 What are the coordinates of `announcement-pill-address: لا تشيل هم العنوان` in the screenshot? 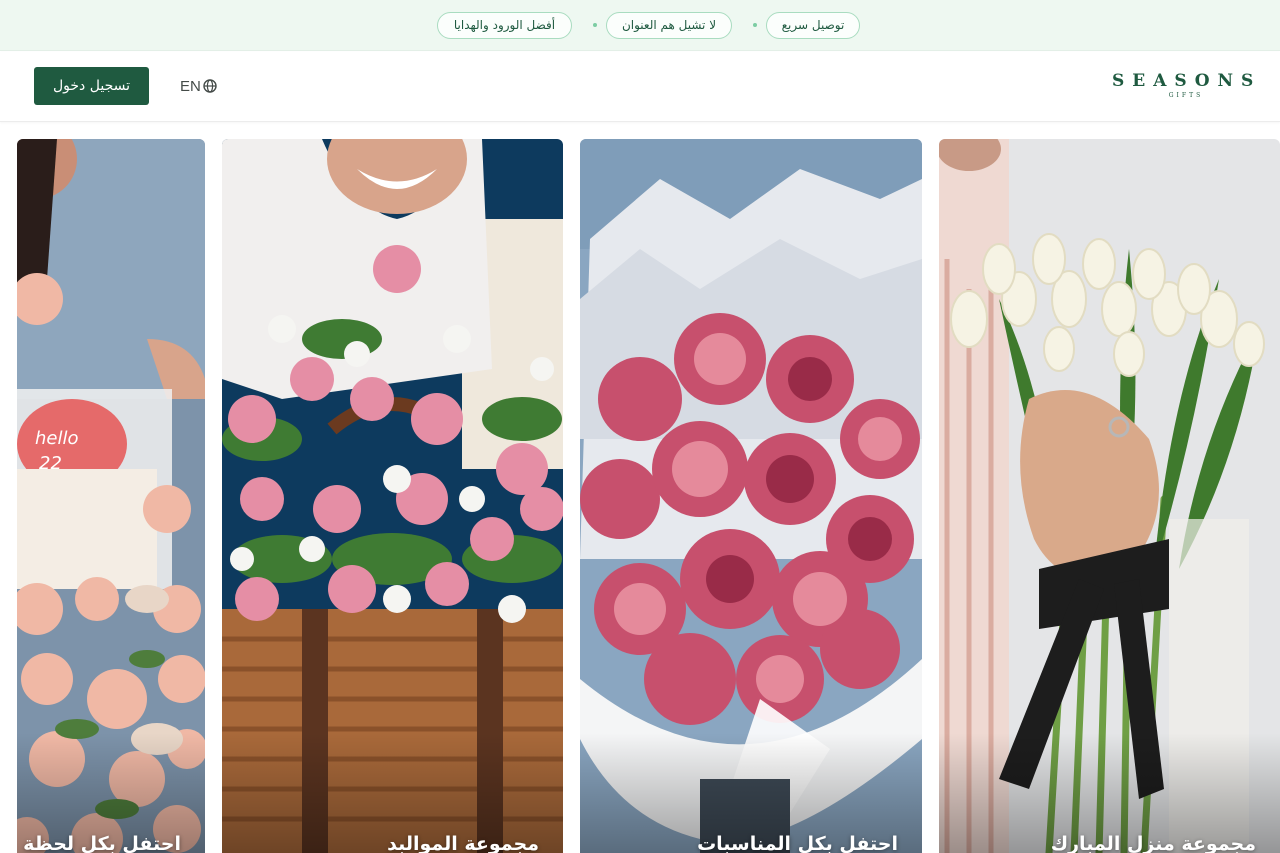 It's located at (669, 25).